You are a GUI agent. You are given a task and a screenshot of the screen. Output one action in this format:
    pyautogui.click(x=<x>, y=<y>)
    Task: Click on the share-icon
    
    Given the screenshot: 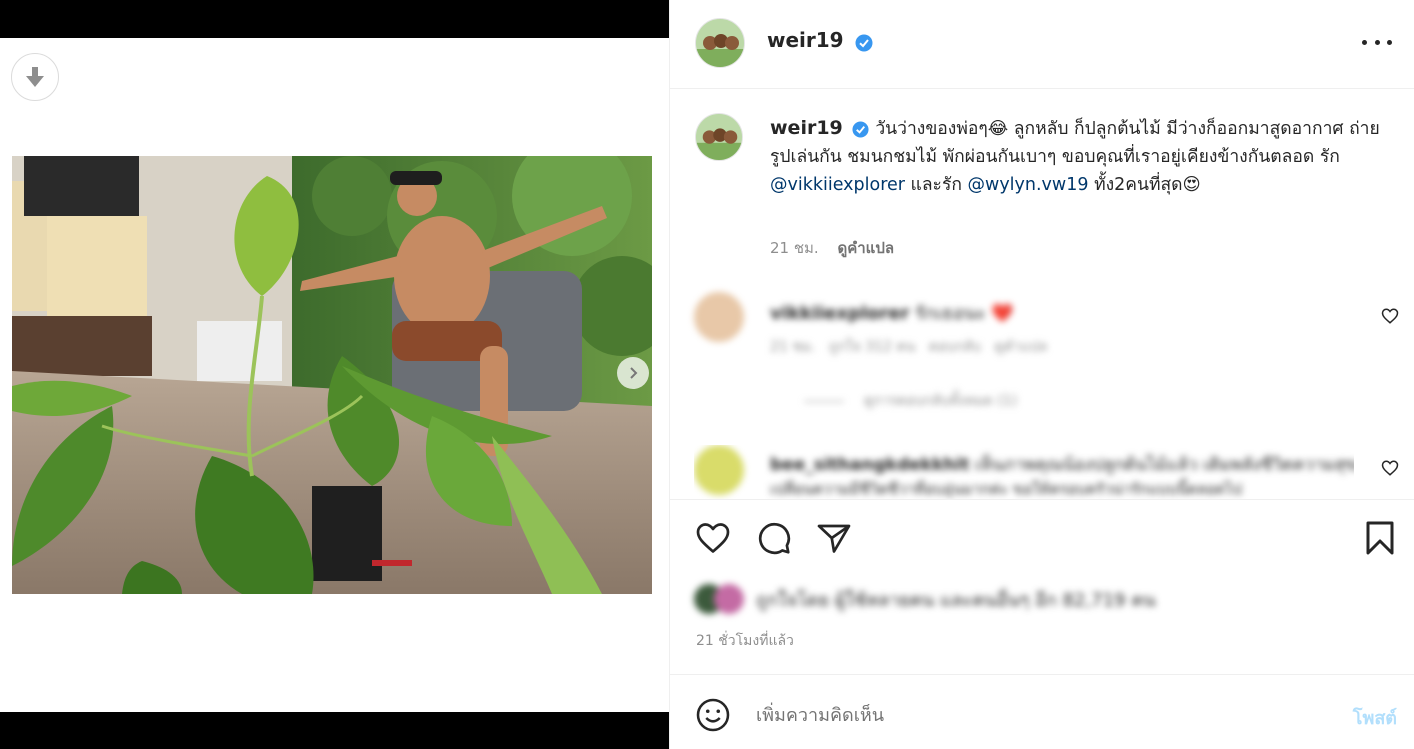 What is the action you would take?
    pyautogui.click(x=834, y=538)
    